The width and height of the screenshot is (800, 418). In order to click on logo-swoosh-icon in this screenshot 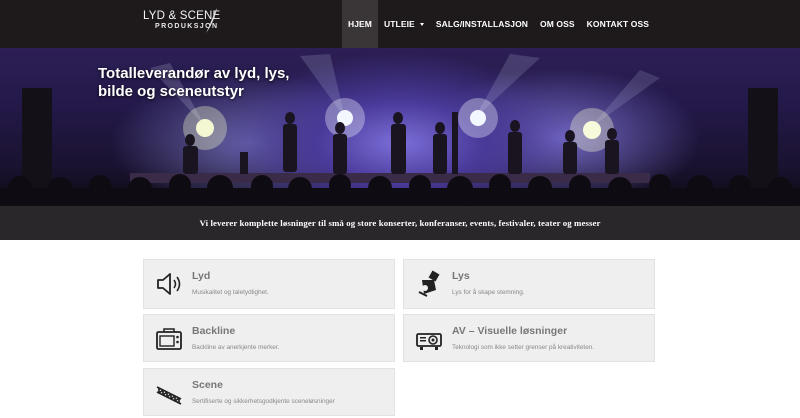, I will do `click(211, 20)`.